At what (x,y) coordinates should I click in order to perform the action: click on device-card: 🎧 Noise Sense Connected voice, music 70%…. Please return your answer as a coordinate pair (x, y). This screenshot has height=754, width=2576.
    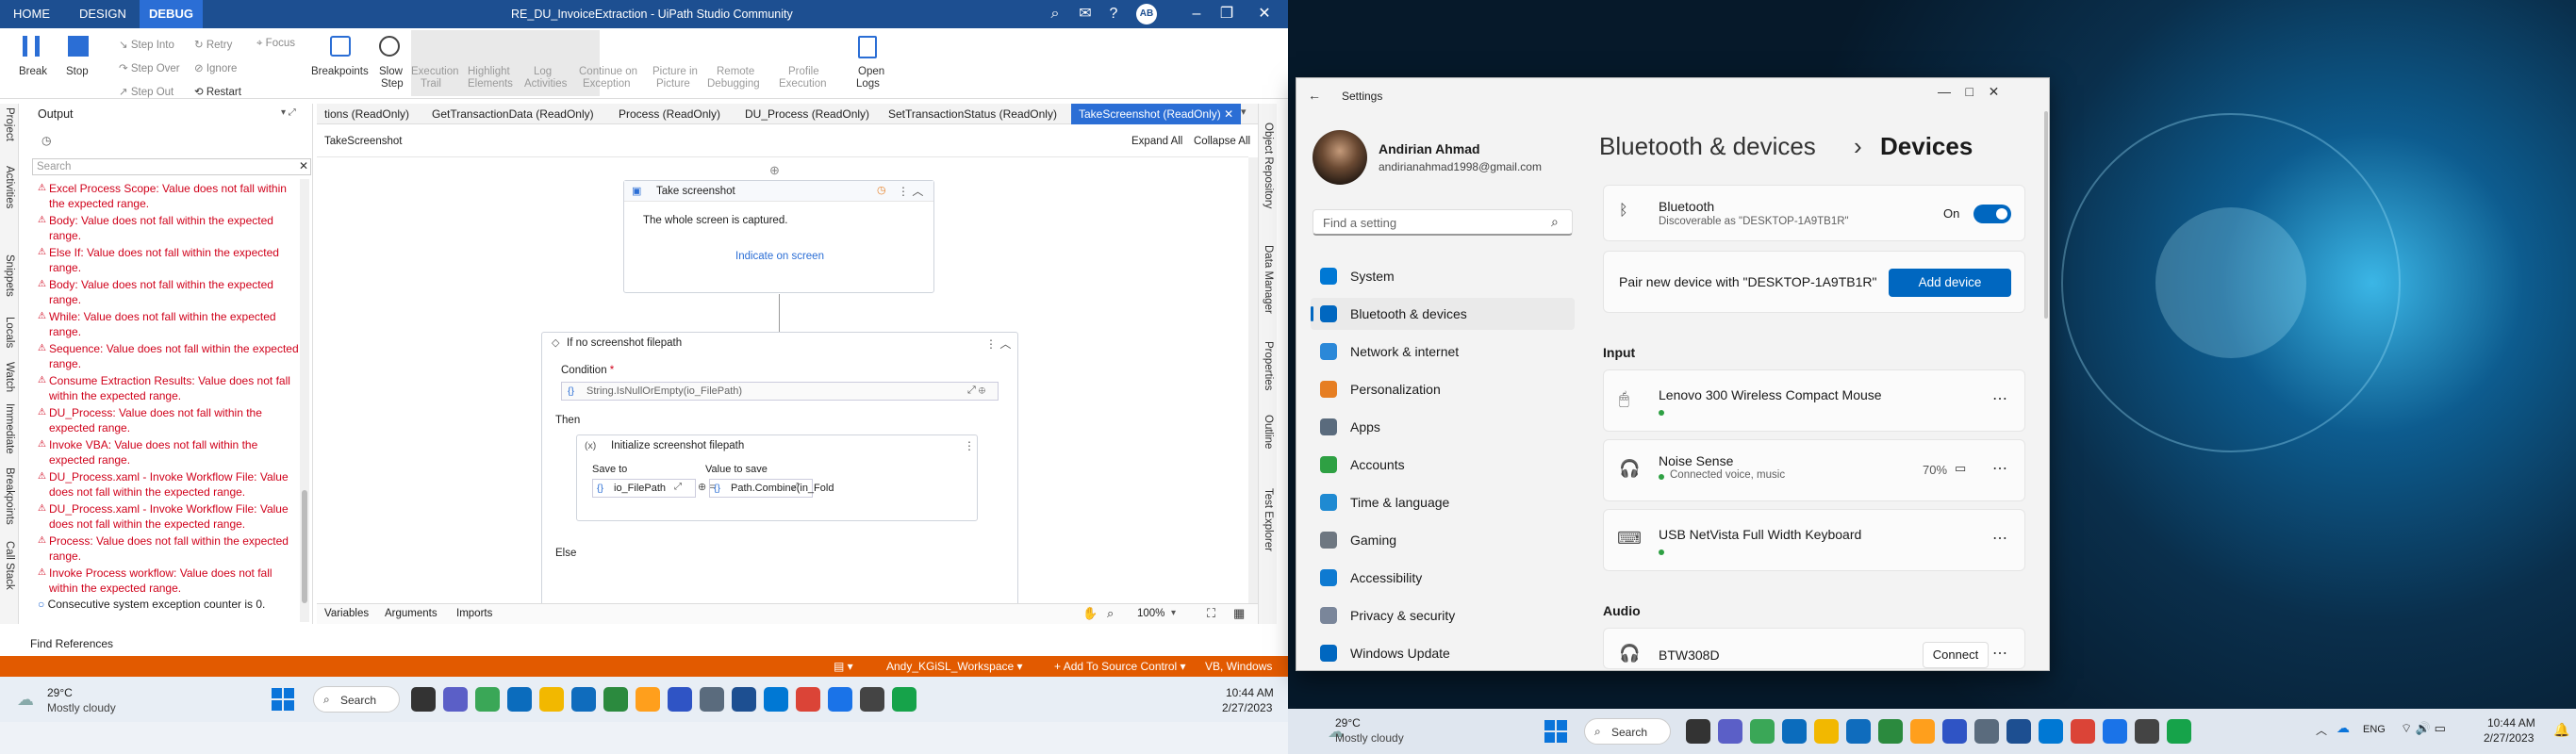
    Looking at the image, I should click on (1814, 470).